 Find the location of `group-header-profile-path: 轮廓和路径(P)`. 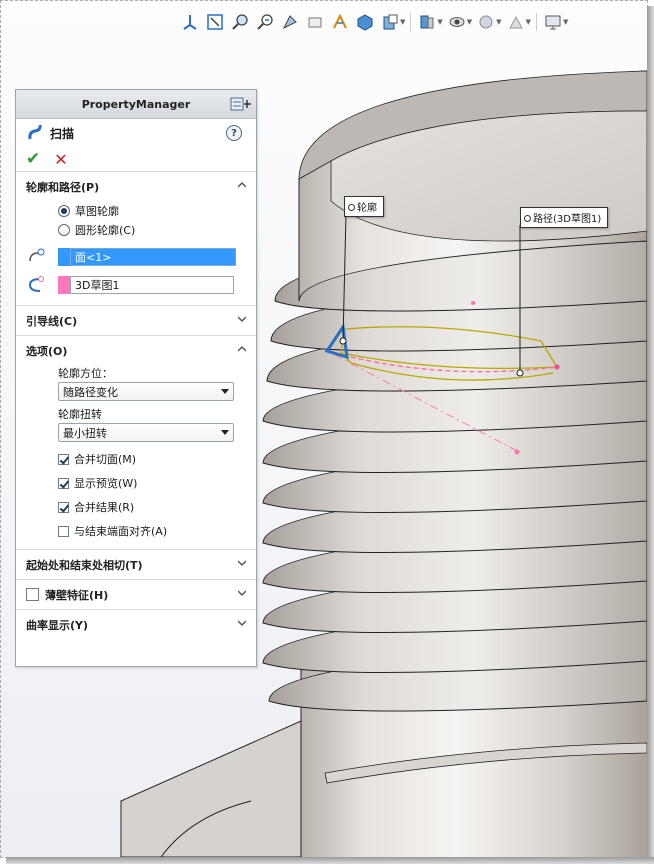

group-header-profile-path: 轮廓和路径(P) is located at coordinates (136, 186).